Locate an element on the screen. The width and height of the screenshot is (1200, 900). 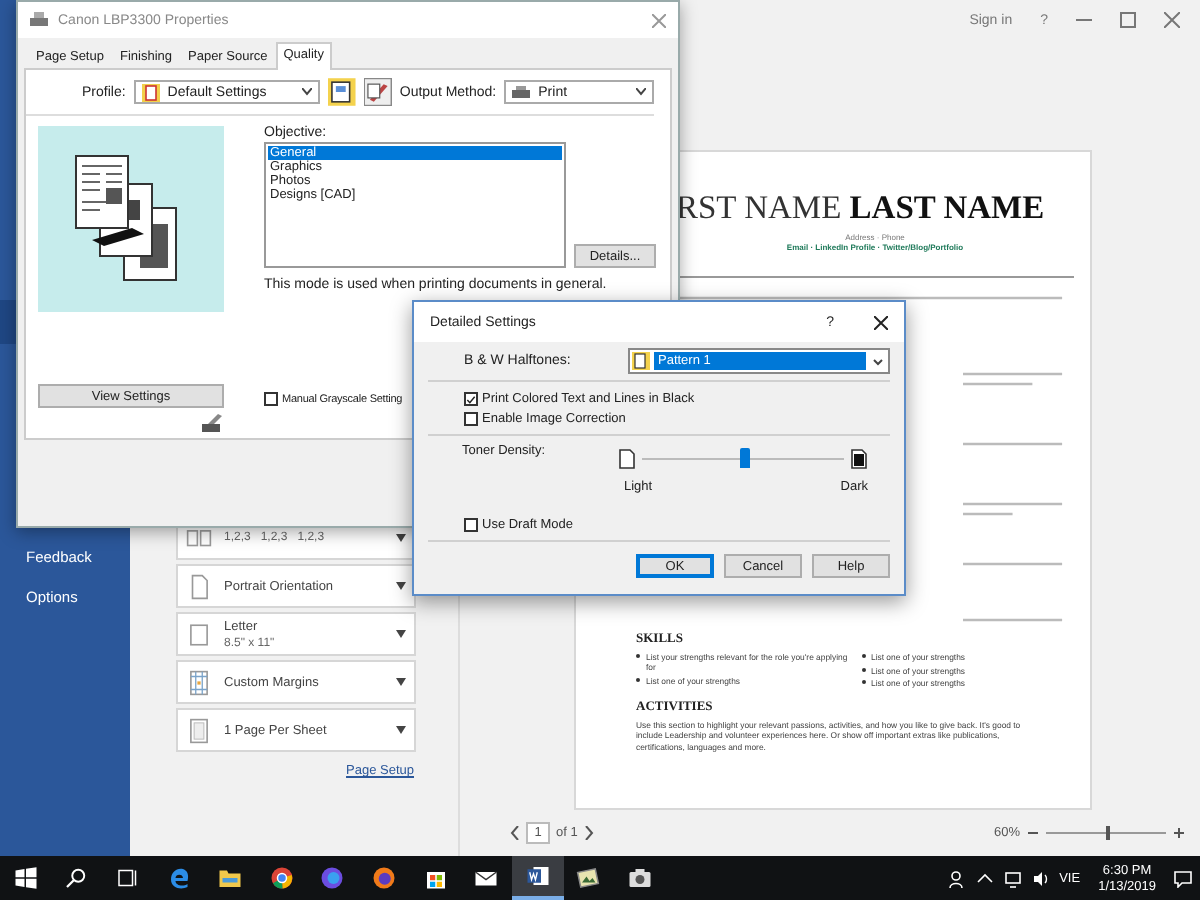
chevron-up-icon is located at coordinates (984, 878).